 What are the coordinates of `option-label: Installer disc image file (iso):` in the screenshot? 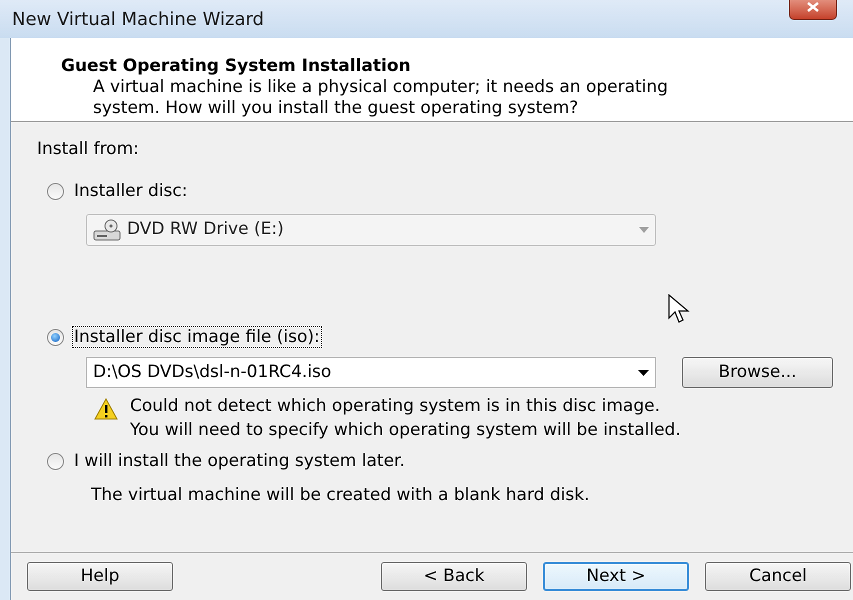 It's located at (197, 337).